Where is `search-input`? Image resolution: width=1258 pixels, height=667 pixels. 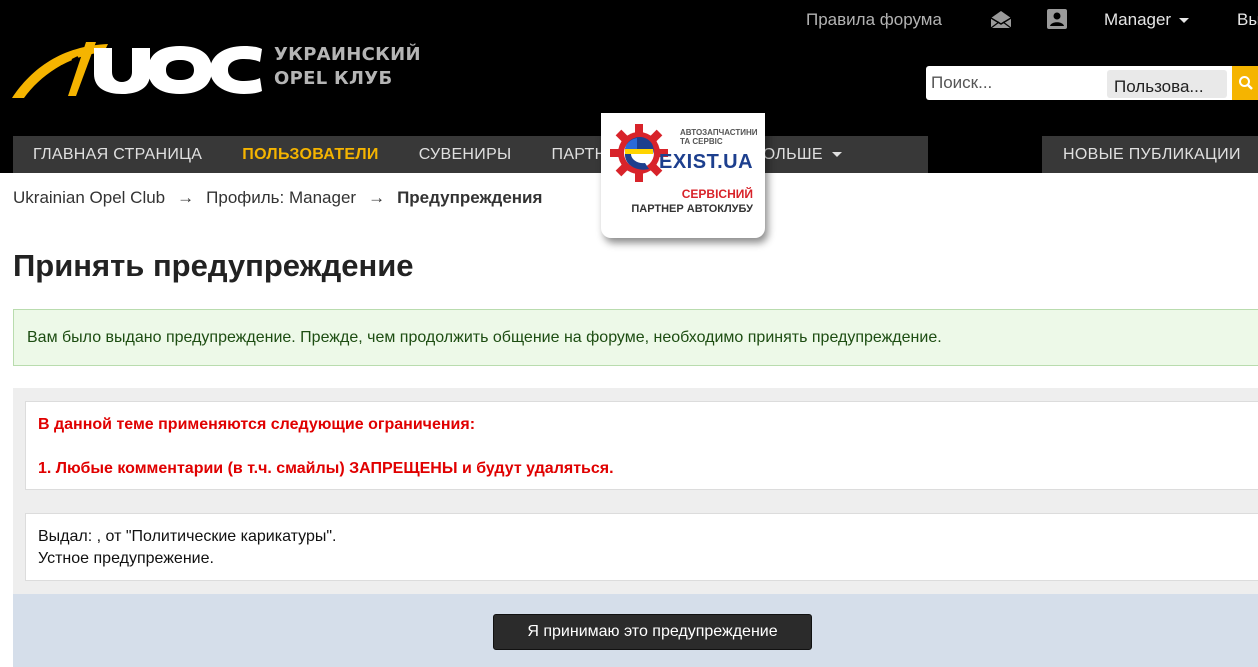 search-input is located at coordinates (1018, 83).